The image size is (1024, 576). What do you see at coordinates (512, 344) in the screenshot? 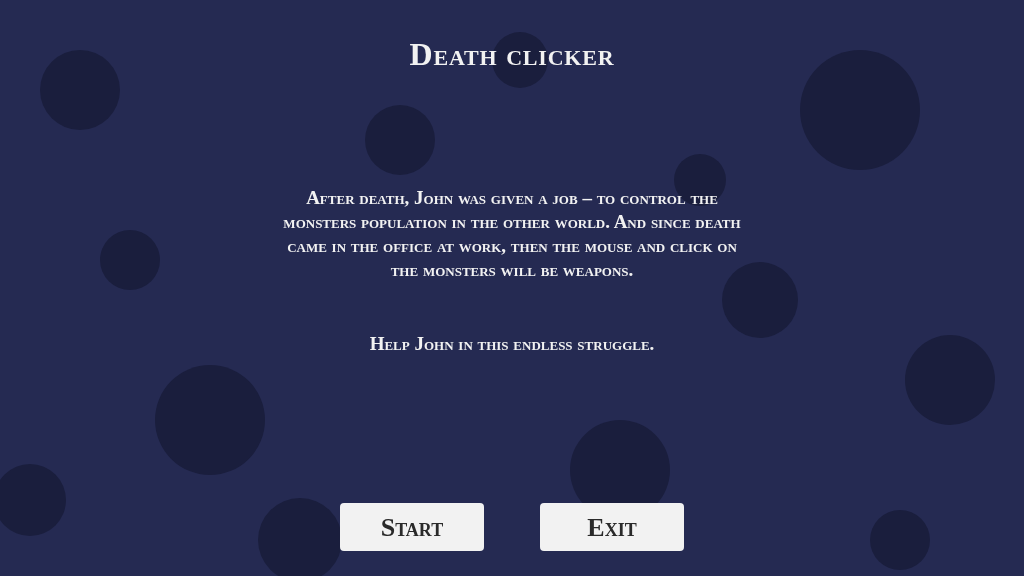
I see `call-to-action-text: Help John in this endless struggle.` at bounding box center [512, 344].